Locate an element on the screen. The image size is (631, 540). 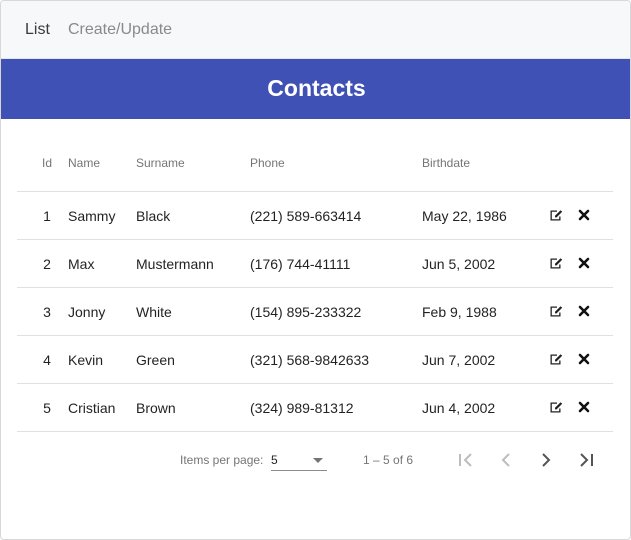
caret-down-icon is located at coordinates (318, 460).